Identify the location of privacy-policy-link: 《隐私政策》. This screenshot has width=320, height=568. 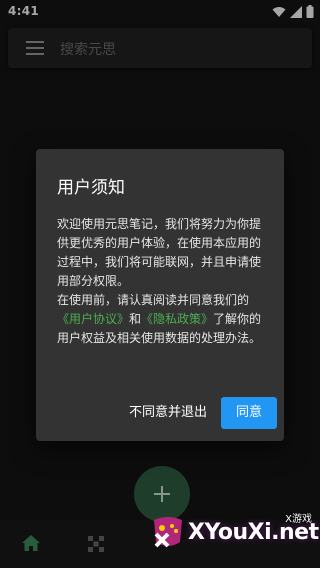
(177, 319).